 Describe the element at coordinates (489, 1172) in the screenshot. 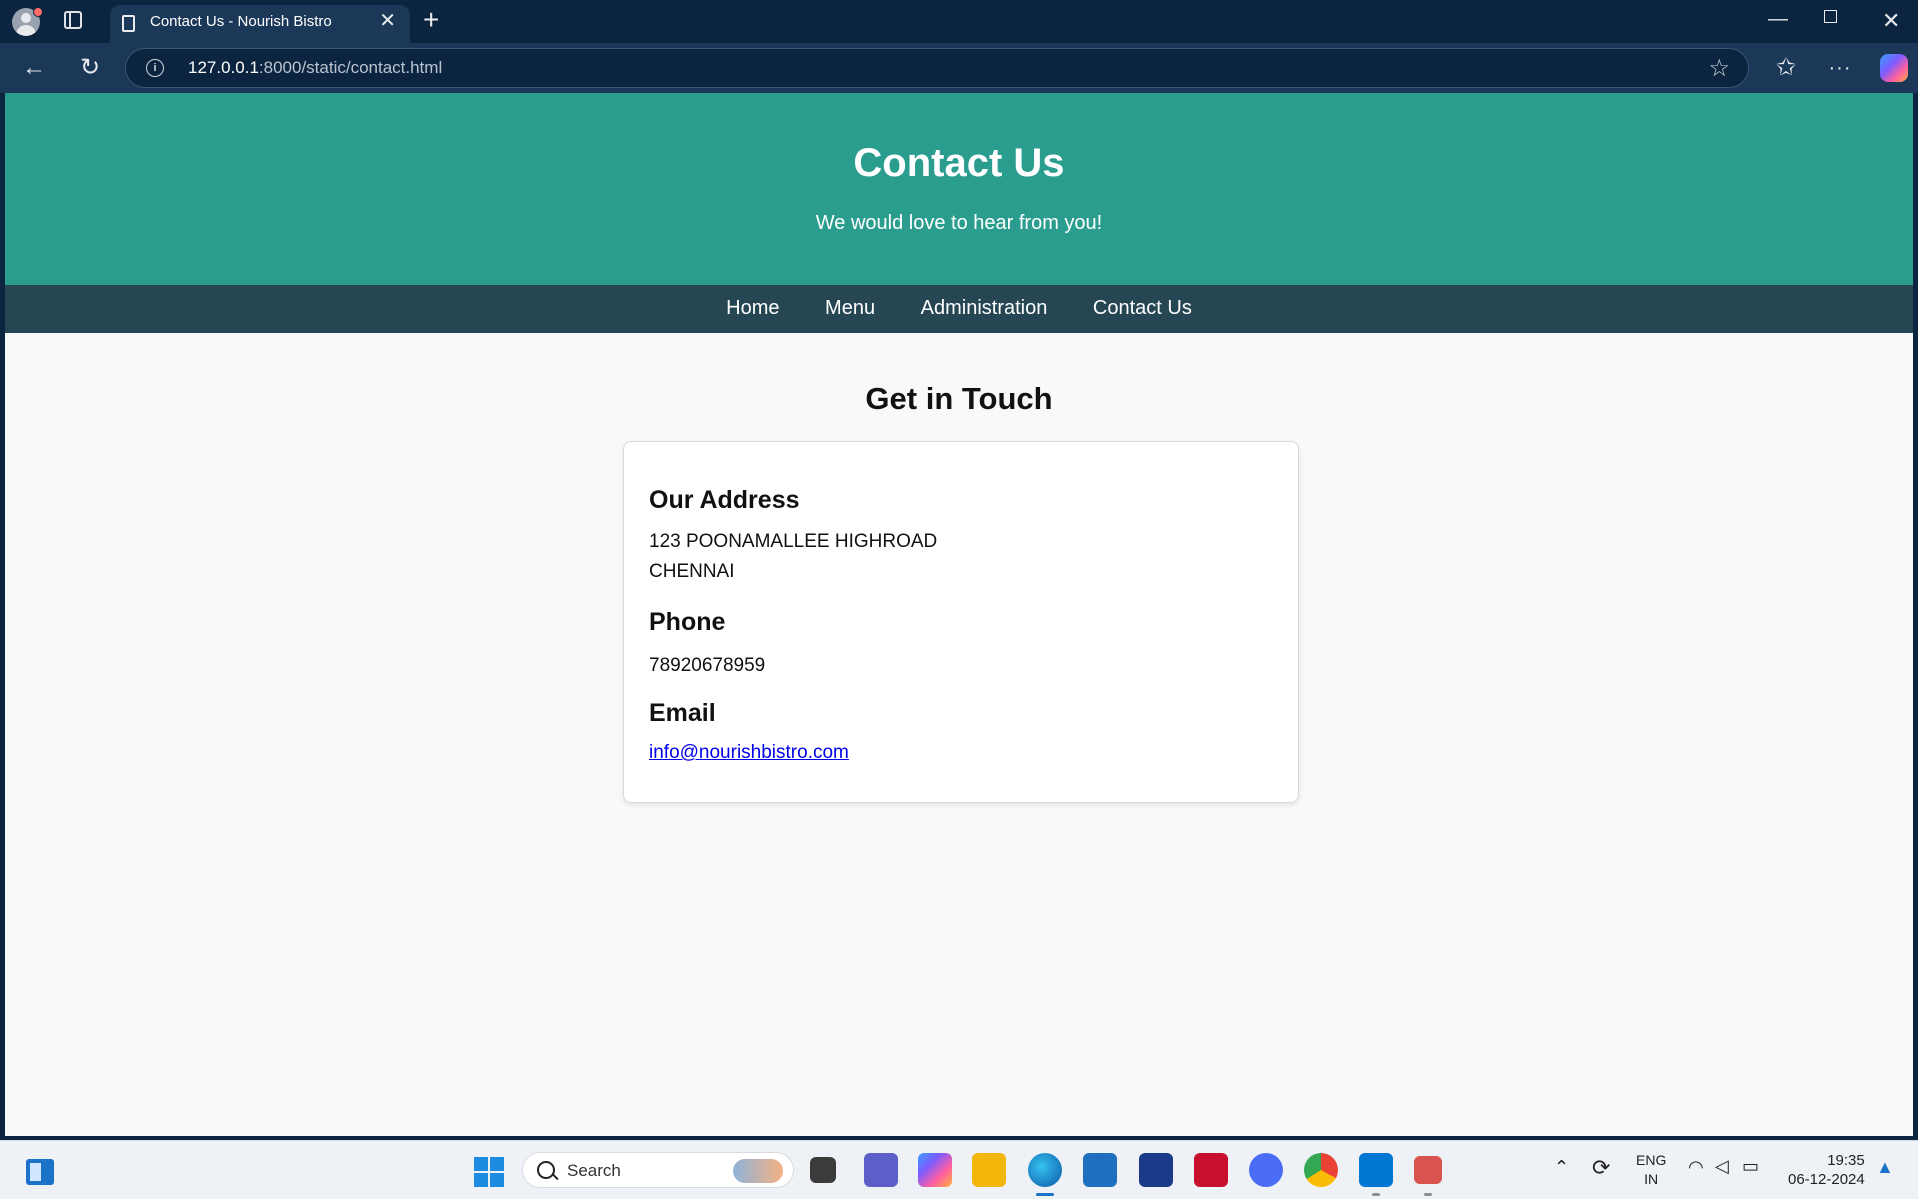

I see `windows-start-icon` at that location.